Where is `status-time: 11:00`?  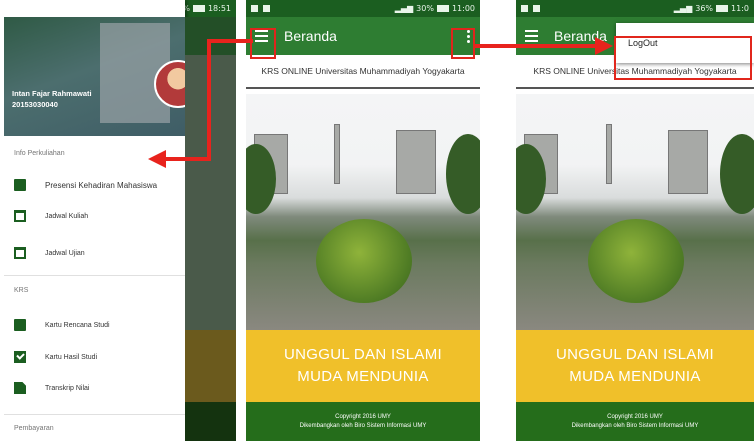 status-time: 11:00 is located at coordinates (463, 8).